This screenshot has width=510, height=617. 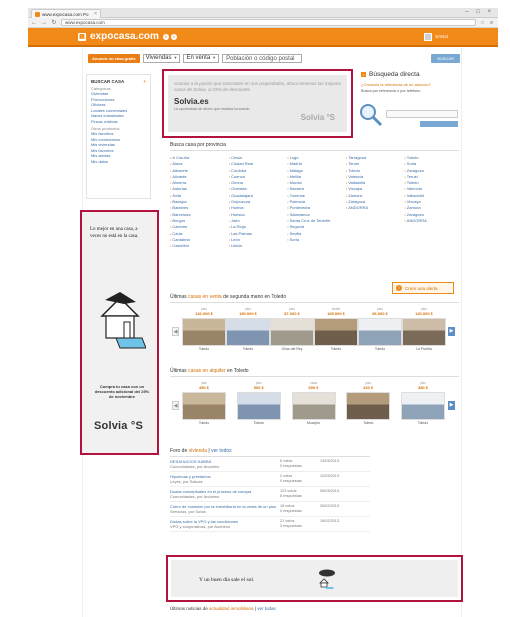 What do you see at coordinates (144, 81) in the screenshot?
I see `plus-icon: +` at bounding box center [144, 81].